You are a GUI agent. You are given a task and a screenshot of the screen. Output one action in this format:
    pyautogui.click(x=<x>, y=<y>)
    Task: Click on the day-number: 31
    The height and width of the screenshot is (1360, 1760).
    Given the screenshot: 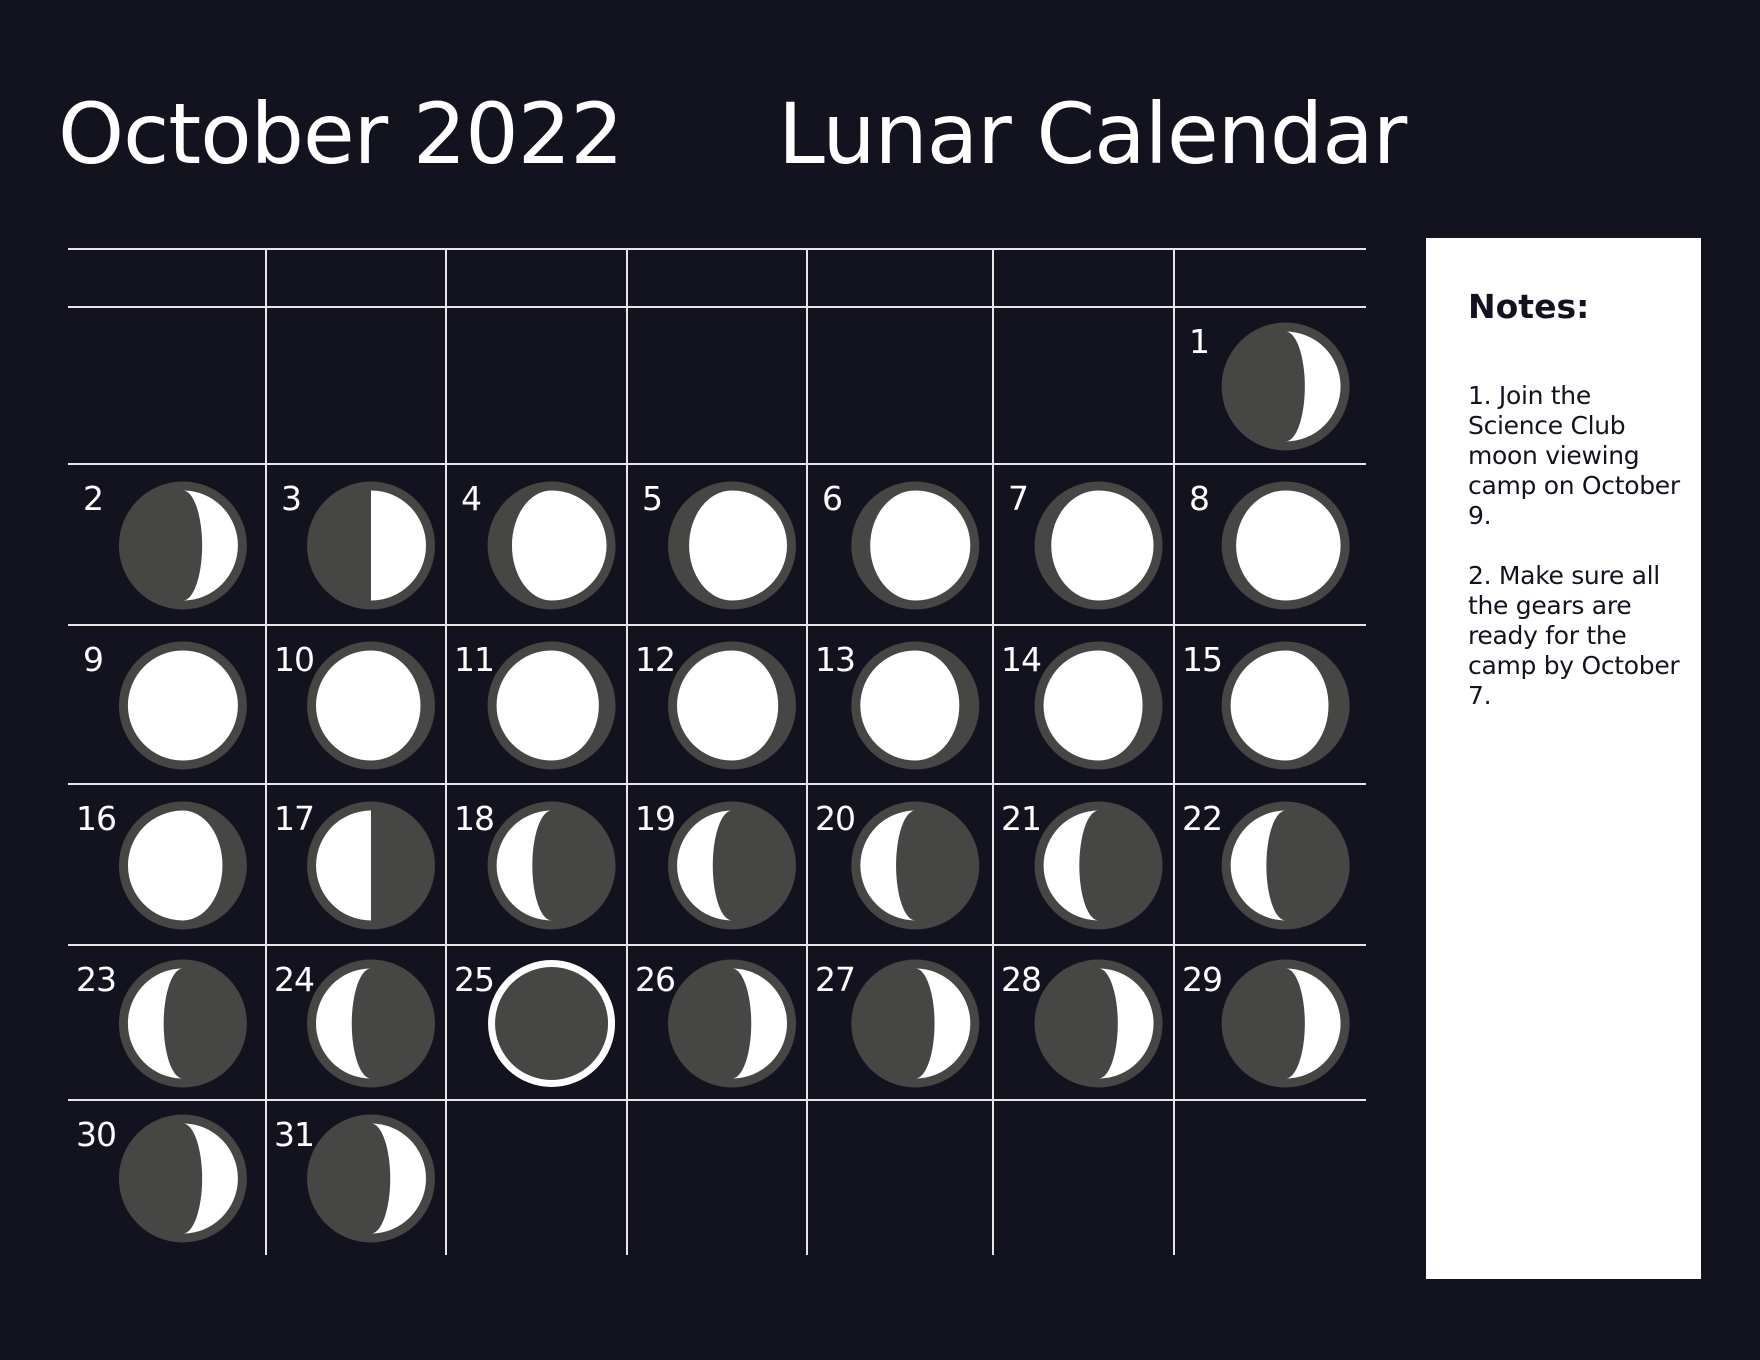 What is the action you would take?
    pyautogui.click(x=294, y=1134)
    